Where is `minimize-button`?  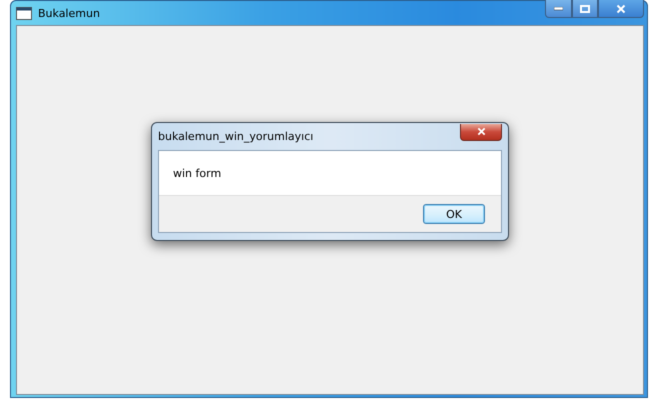 minimize-button is located at coordinates (558, 9).